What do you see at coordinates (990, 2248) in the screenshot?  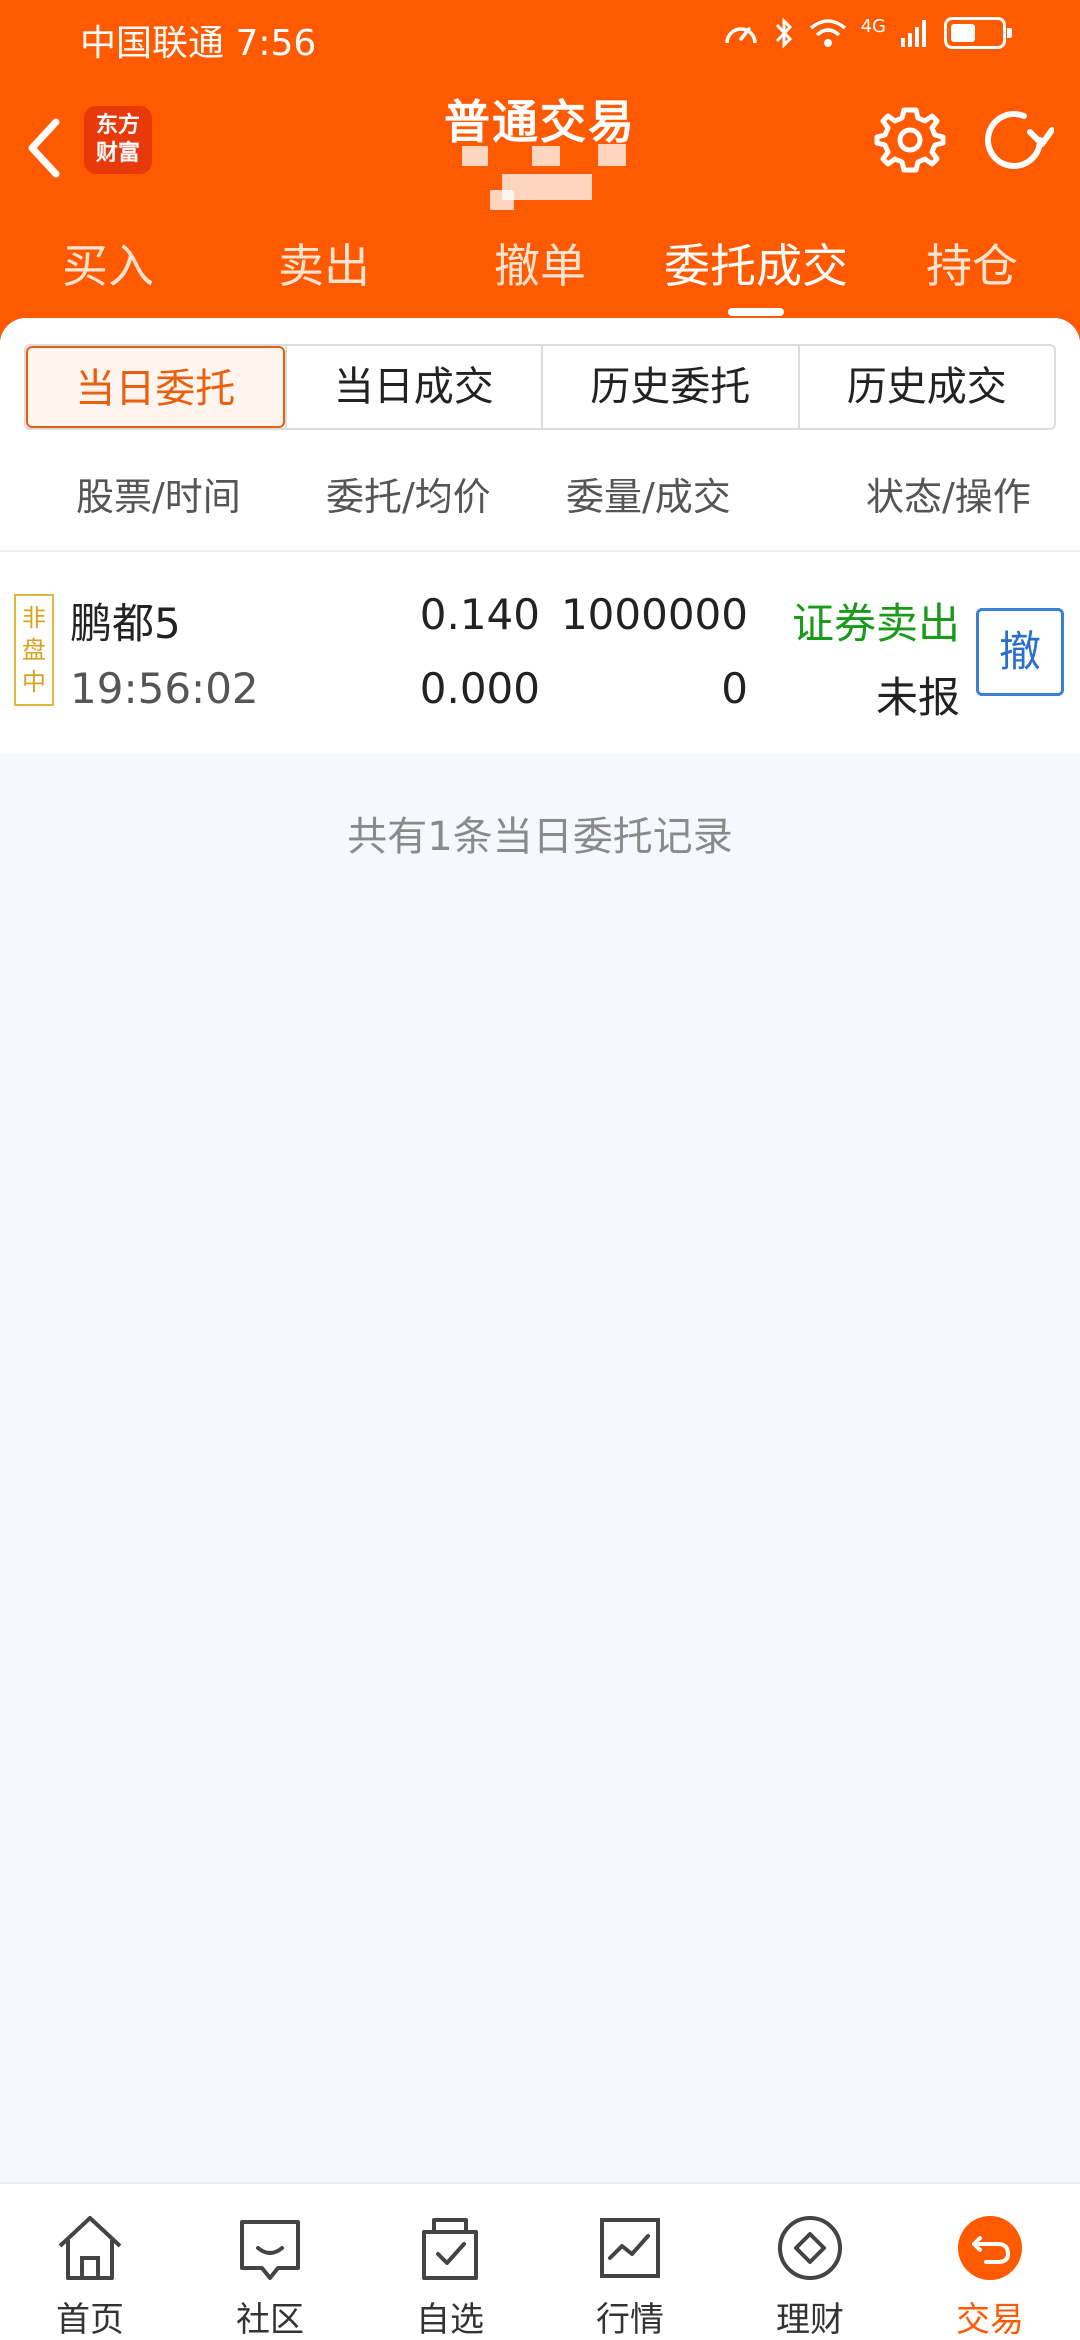 I see `trade-icon` at bounding box center [990, 2248].